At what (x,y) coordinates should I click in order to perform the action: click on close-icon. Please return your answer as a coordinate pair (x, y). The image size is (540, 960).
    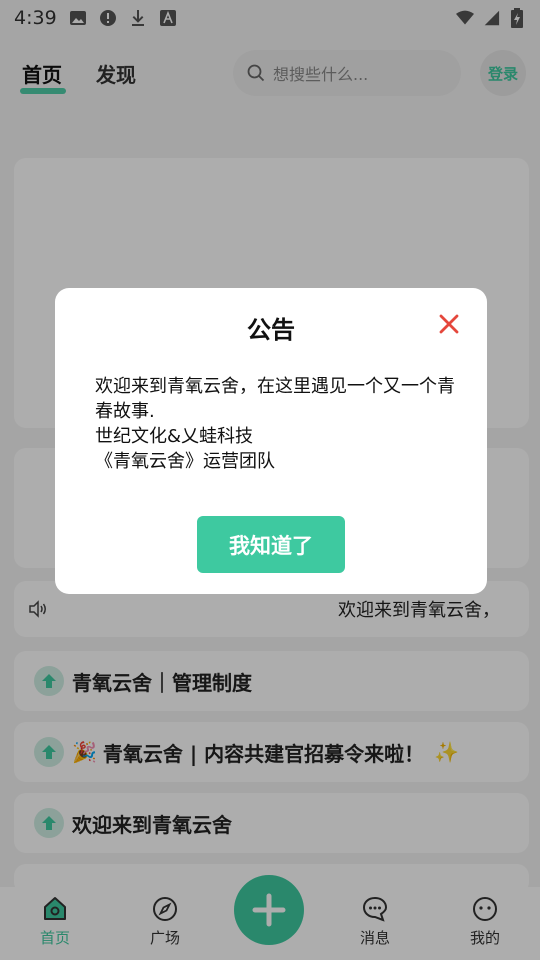
    Looking at the image, I should click on (449, 324).